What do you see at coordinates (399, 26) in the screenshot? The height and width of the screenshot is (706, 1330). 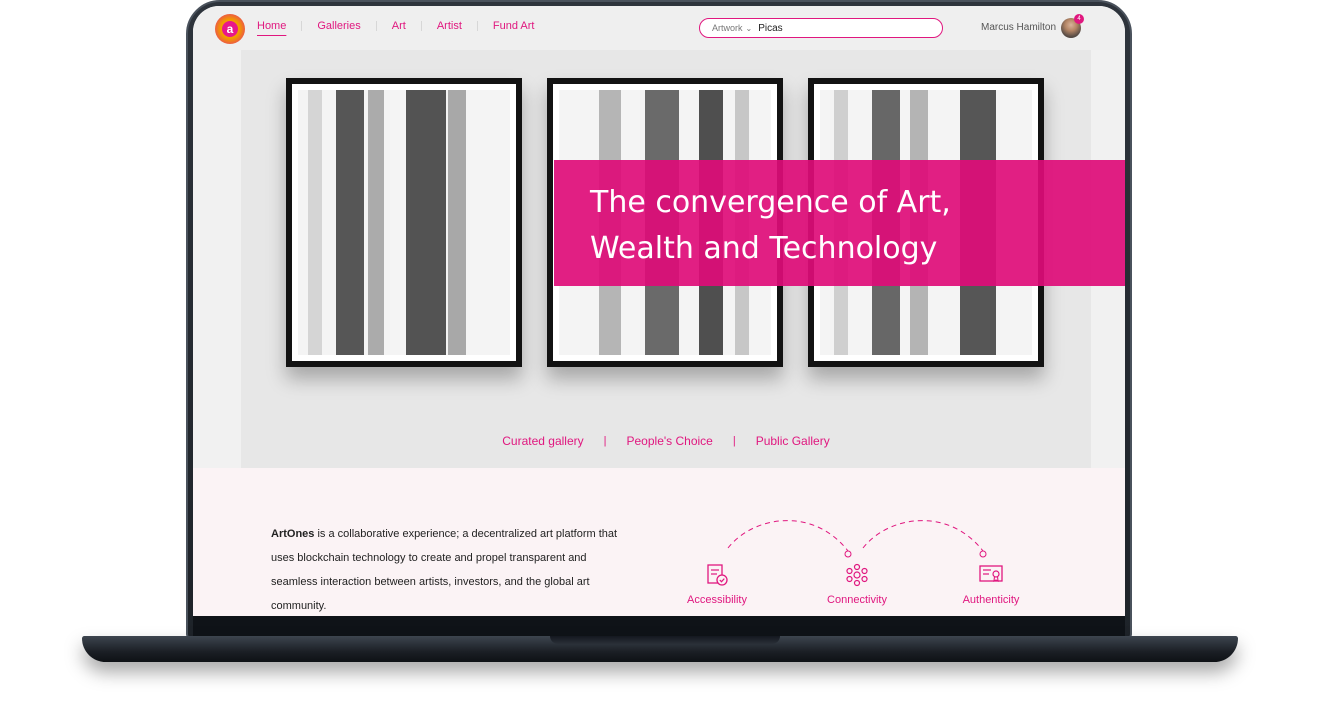 I see `nav-art: Art` at bounding box center [399, 26].